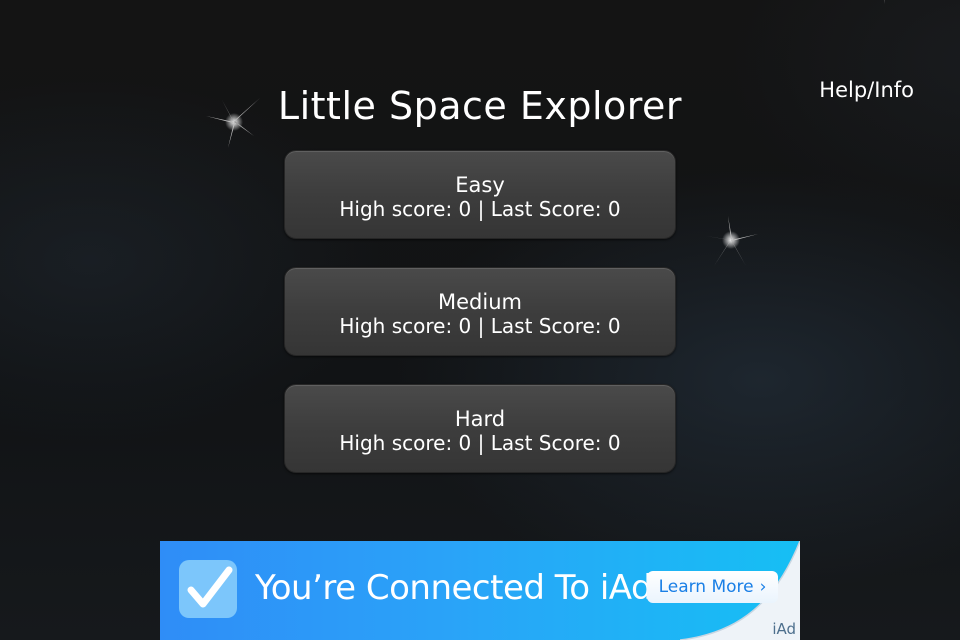 The height and width of the screenshot is (640, 960). I want to click on checkmark-badge, so click(208, 589).